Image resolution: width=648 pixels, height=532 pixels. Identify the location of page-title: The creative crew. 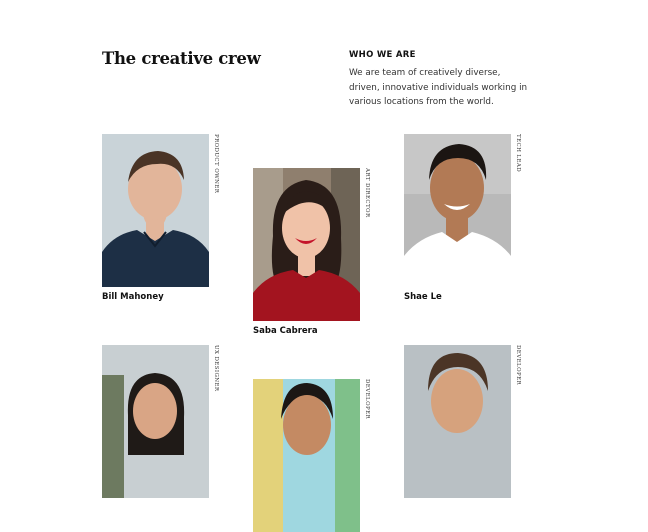
(181, 58).